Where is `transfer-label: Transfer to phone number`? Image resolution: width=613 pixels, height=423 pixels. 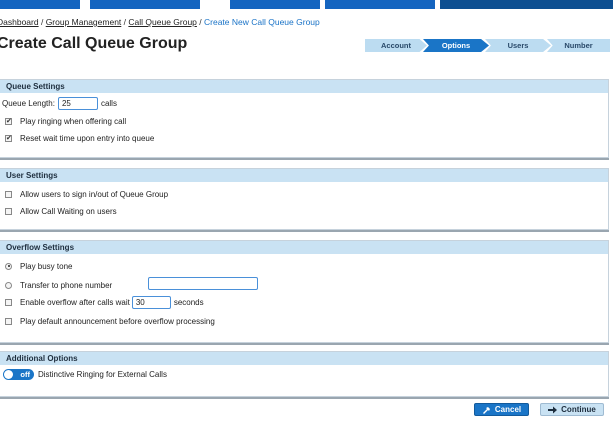
transfer-label: Transfer to phone number is located at coordinates (66, 285).